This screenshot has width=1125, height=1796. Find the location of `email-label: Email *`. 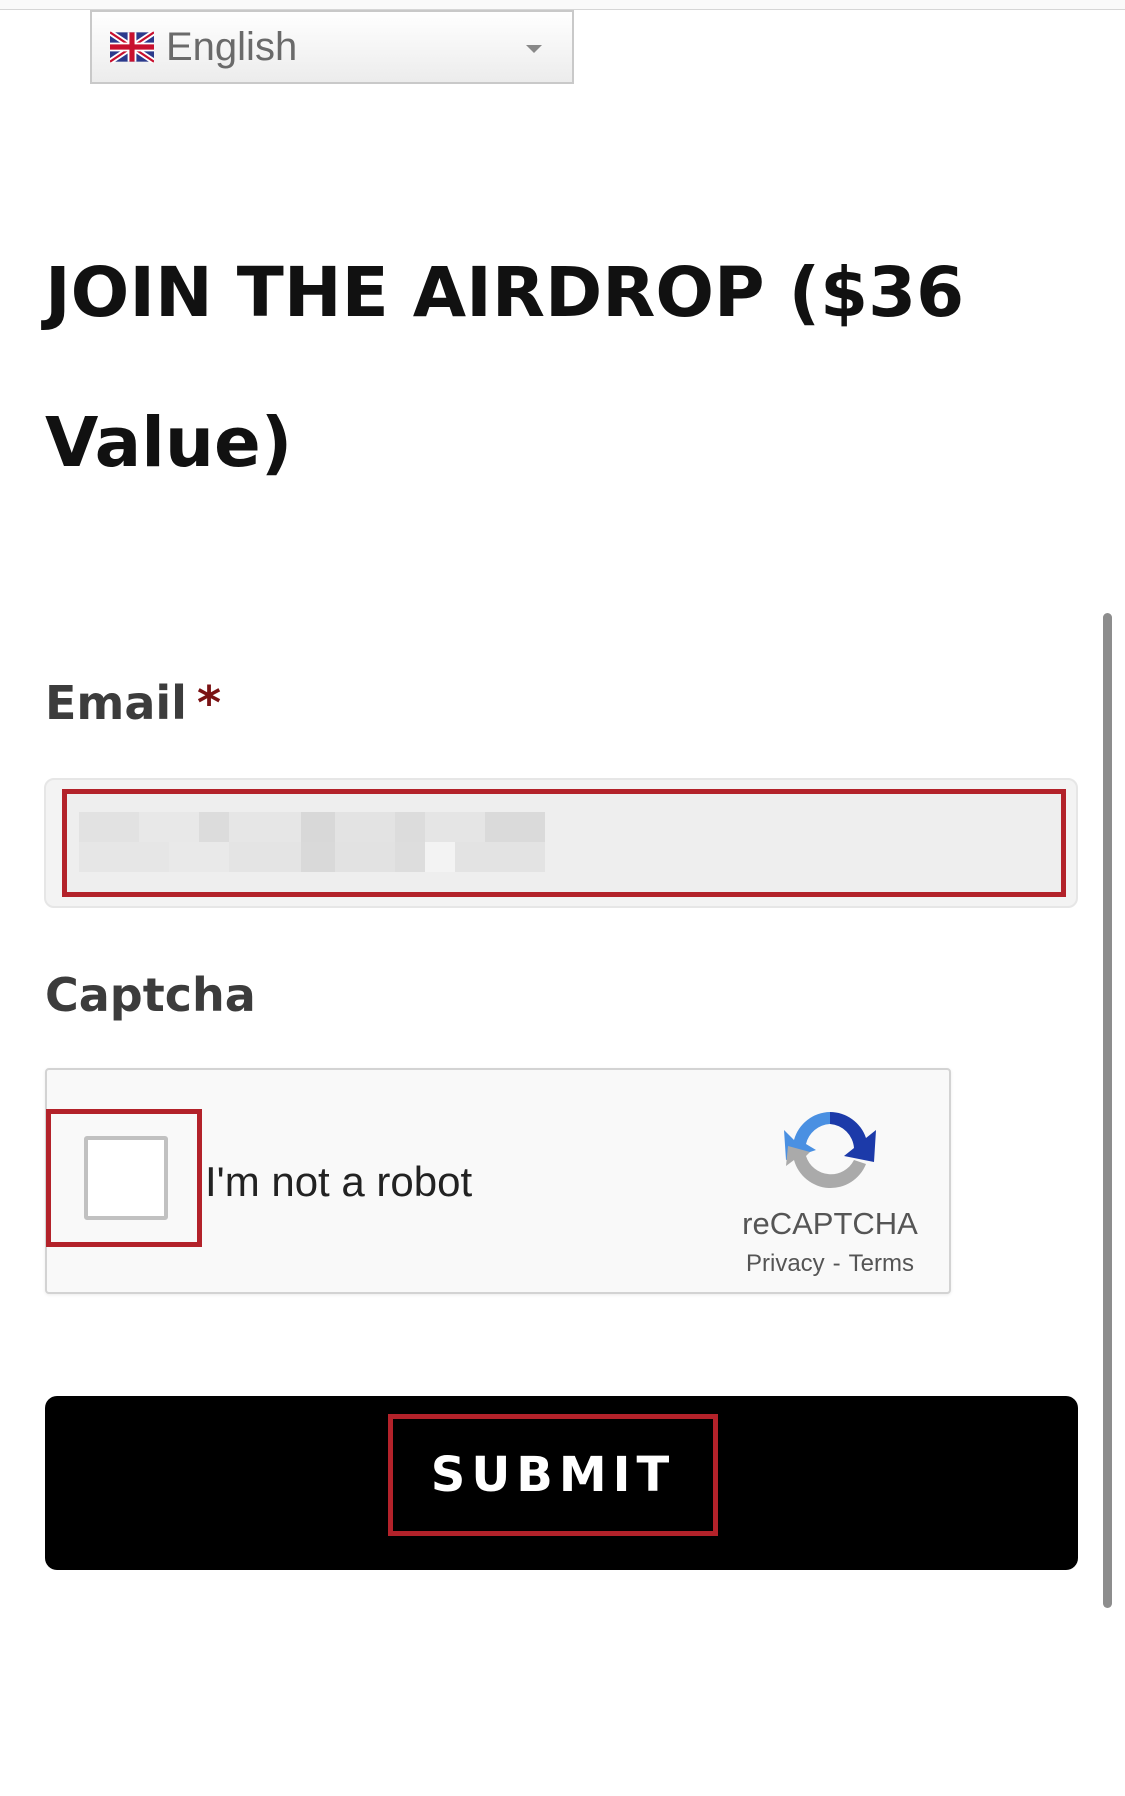

email-label: Email * is located at coordinates (133, 703).